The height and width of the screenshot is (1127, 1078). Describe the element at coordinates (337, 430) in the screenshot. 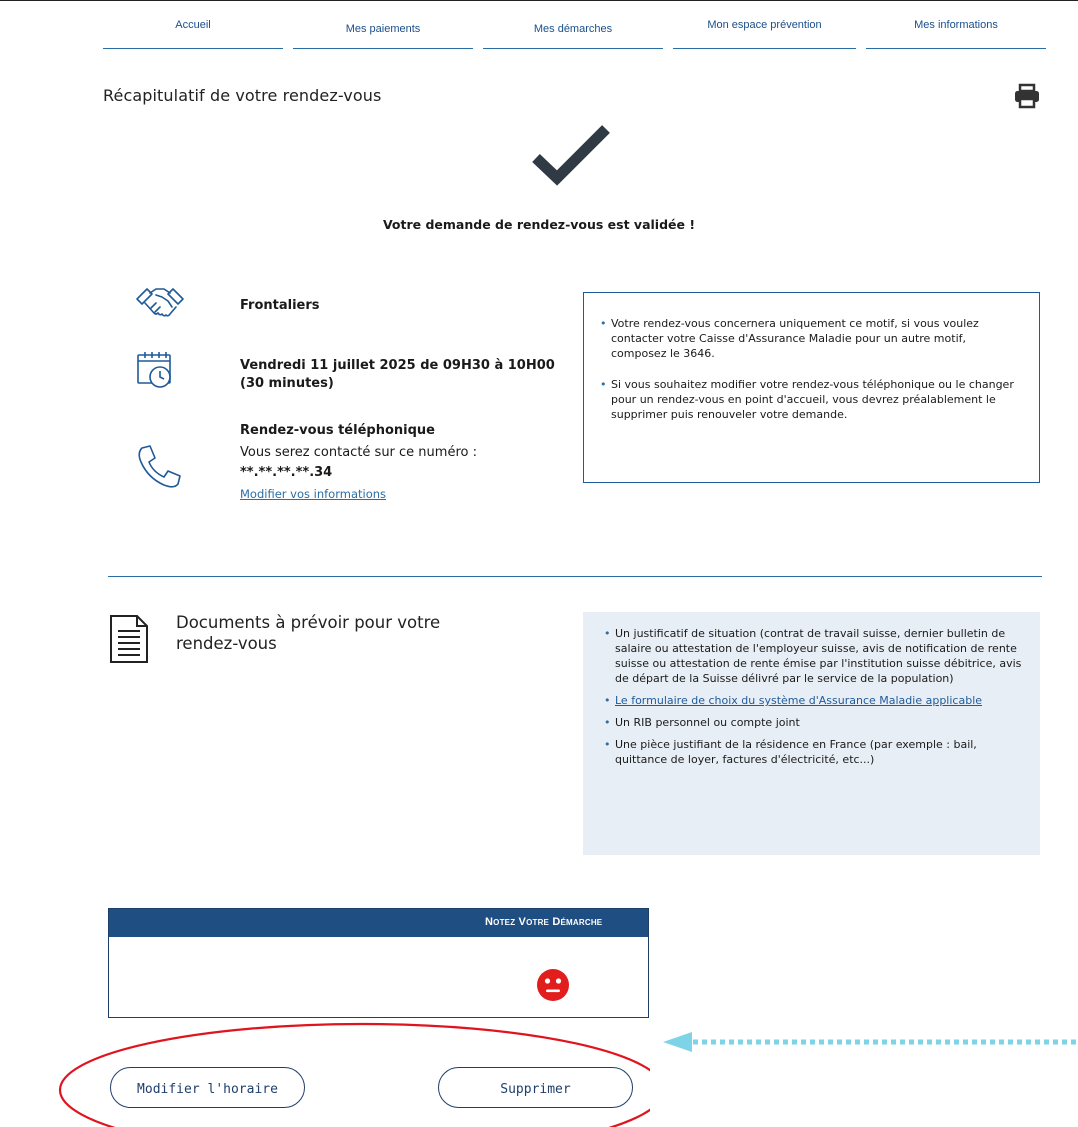

I see `appointment-type: Rendez-vous téléphonique` at that location.